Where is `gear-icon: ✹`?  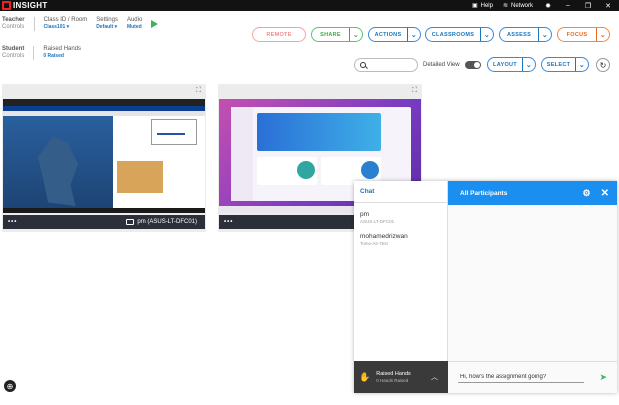 gear-icon: ✹ is located at coordinates (548, 6).